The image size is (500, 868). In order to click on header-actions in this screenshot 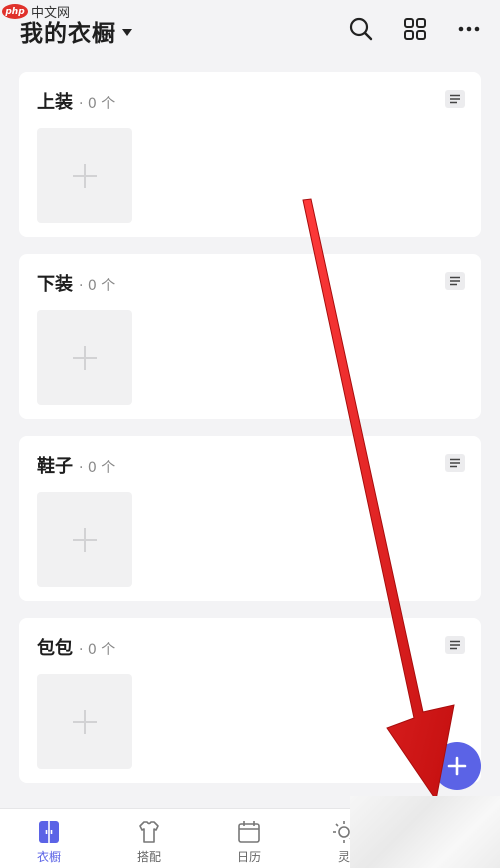, I will do `click(415, 29)`.